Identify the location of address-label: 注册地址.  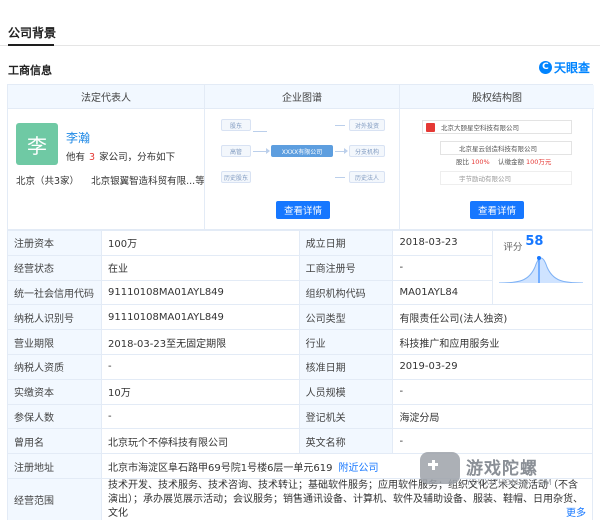
(54, 466).